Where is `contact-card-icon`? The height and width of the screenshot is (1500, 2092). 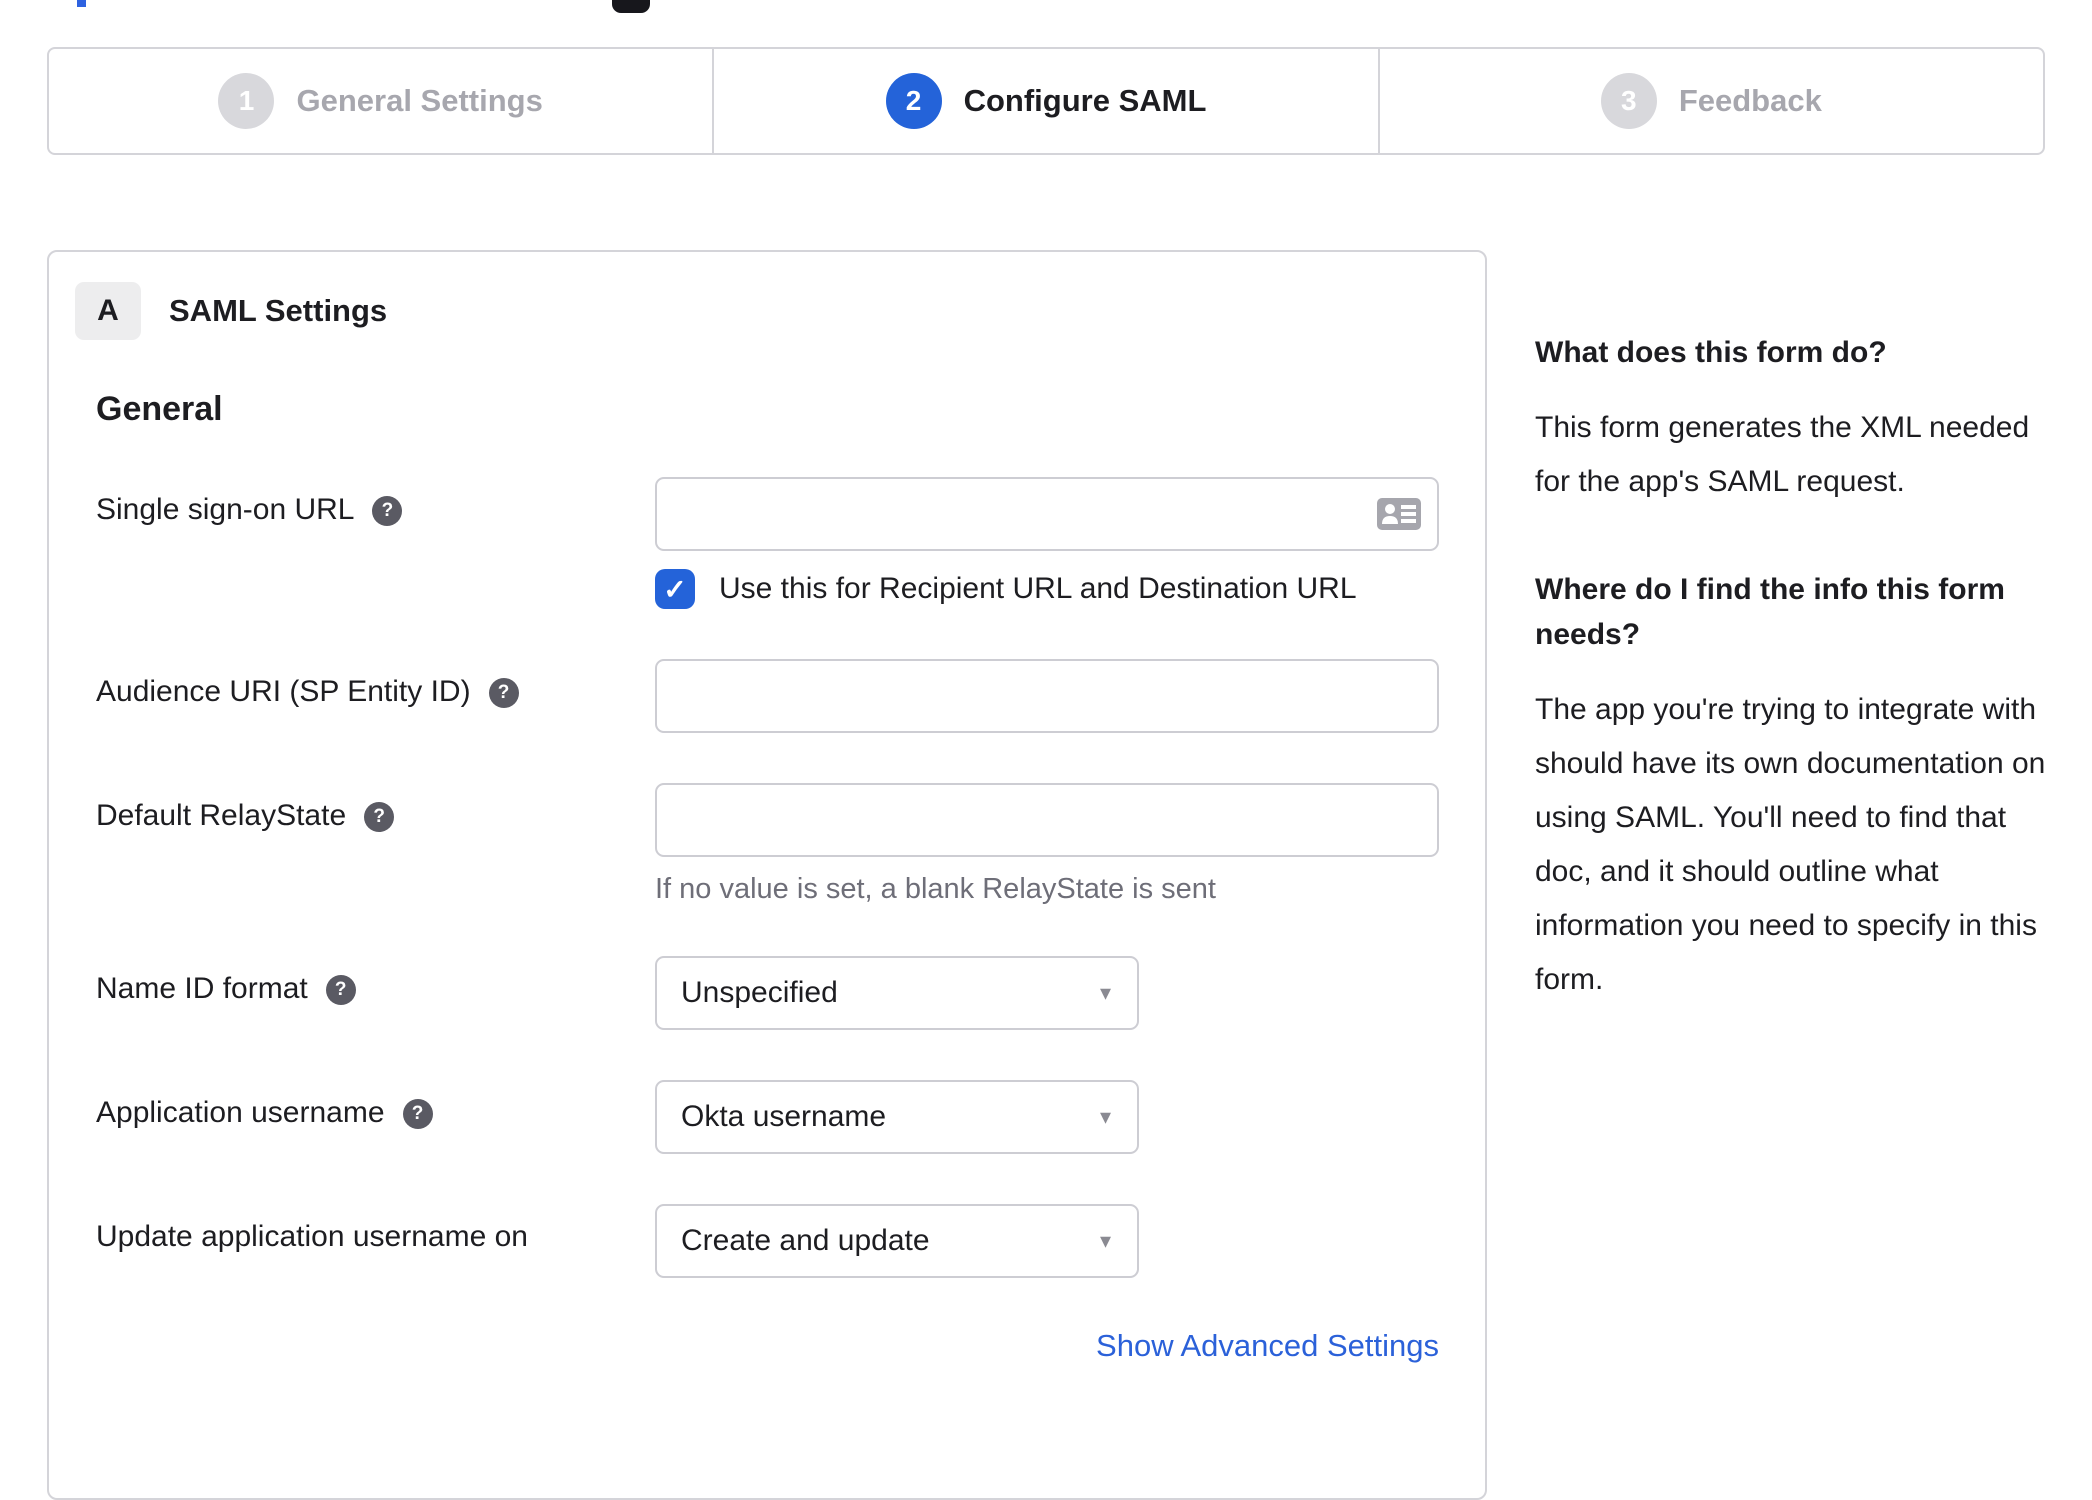 contact-card-icon is located at coordinates (1399, 514).